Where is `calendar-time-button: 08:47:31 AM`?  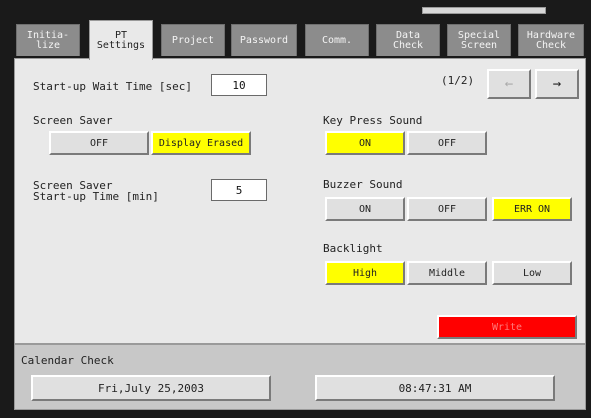
calendar-time-button: 08:47:31 AM is located at coordinates (435, 388).